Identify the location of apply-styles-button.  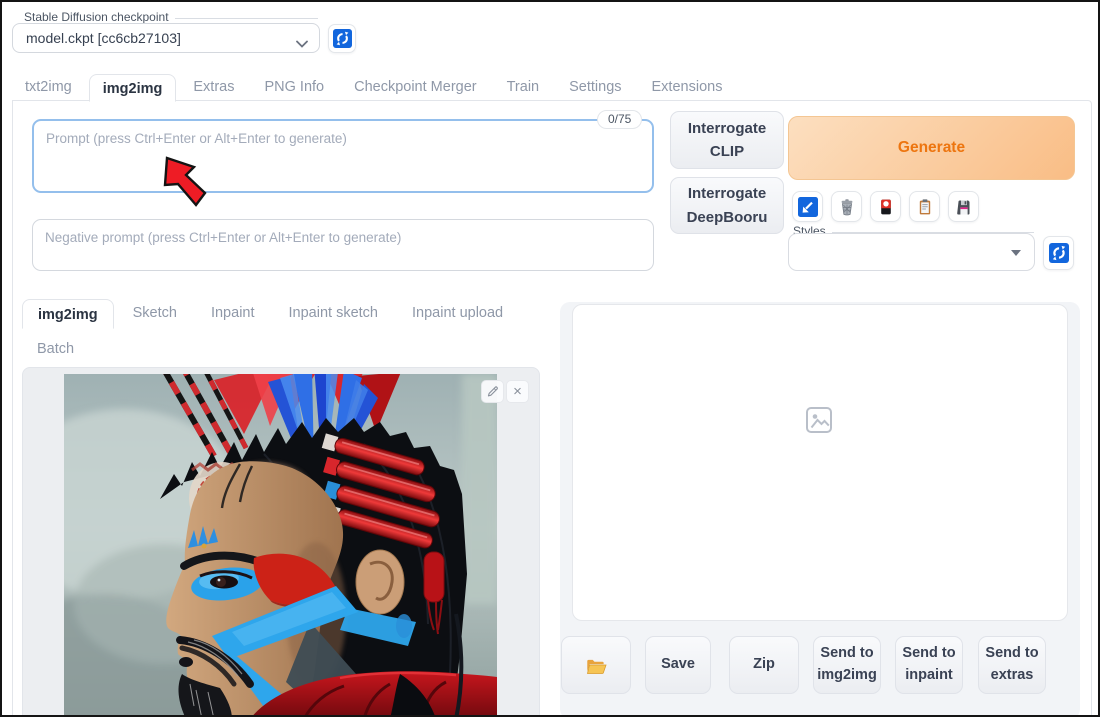
(924, 206).